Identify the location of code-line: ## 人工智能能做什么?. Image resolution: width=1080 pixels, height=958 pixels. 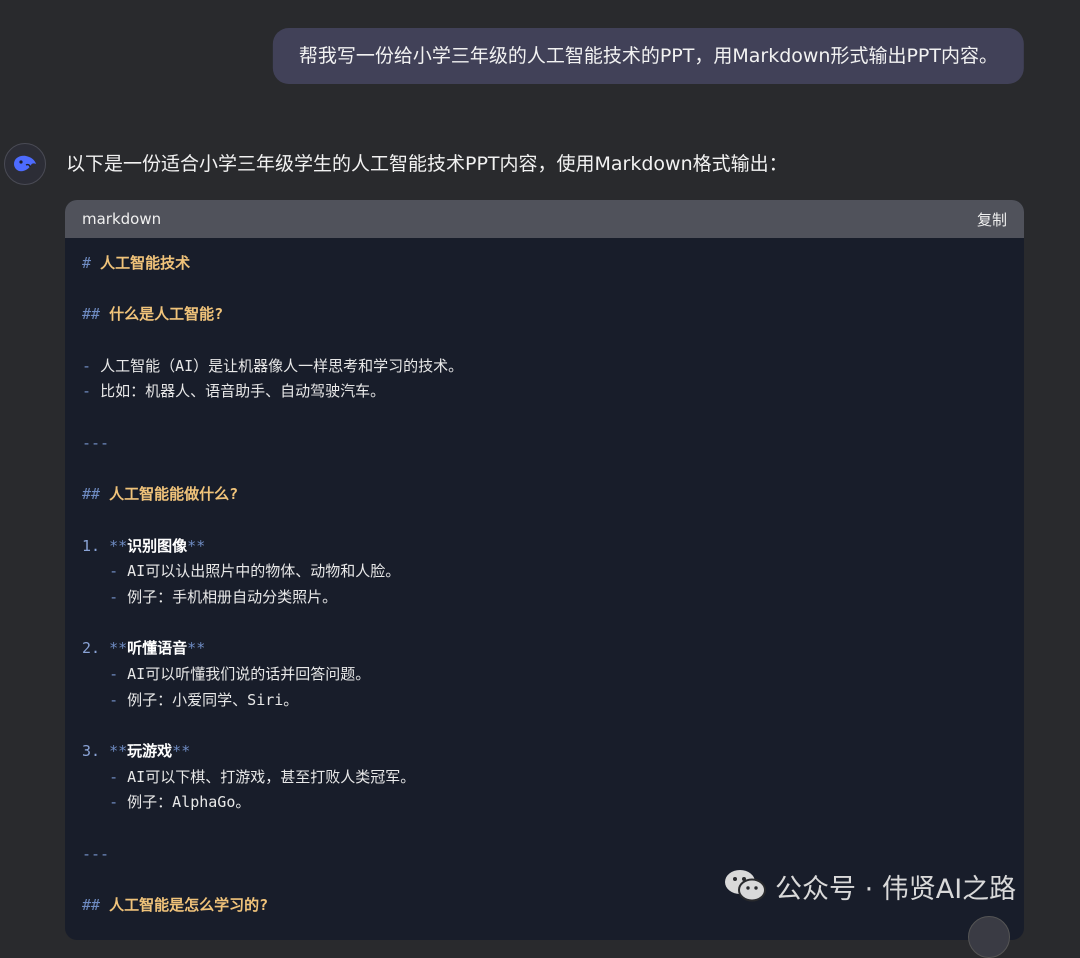
(544, 495).